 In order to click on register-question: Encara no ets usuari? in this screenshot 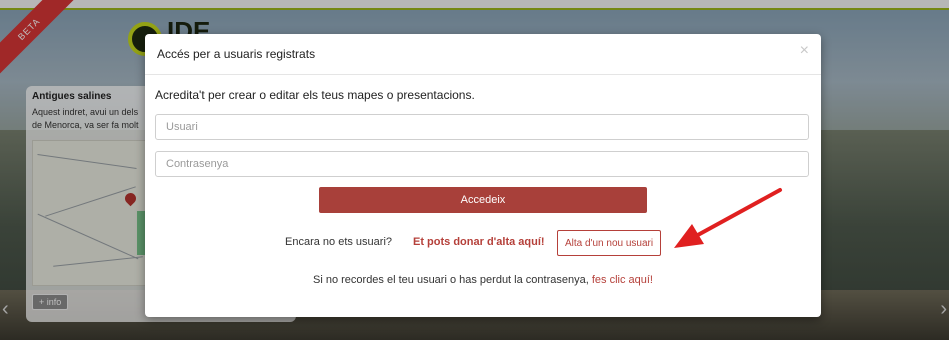, I will do `click(339, 242)`.